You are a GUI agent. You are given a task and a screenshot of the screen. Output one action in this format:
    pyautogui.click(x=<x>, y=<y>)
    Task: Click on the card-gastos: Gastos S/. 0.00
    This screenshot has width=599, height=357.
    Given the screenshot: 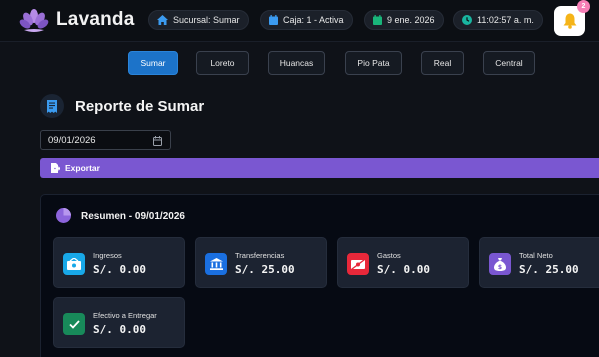 What is the action you would take?
    pyautogui.click(x=403, y=262)
    